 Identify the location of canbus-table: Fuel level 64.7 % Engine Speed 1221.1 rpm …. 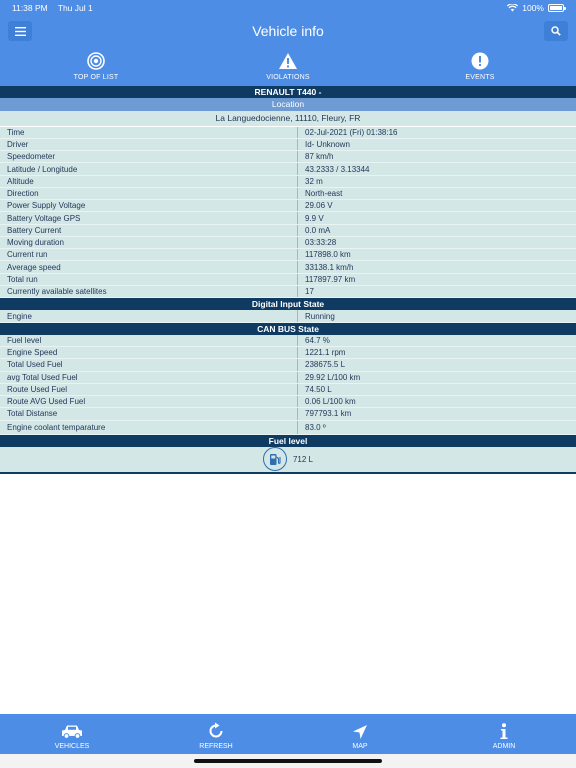
(288, 384).